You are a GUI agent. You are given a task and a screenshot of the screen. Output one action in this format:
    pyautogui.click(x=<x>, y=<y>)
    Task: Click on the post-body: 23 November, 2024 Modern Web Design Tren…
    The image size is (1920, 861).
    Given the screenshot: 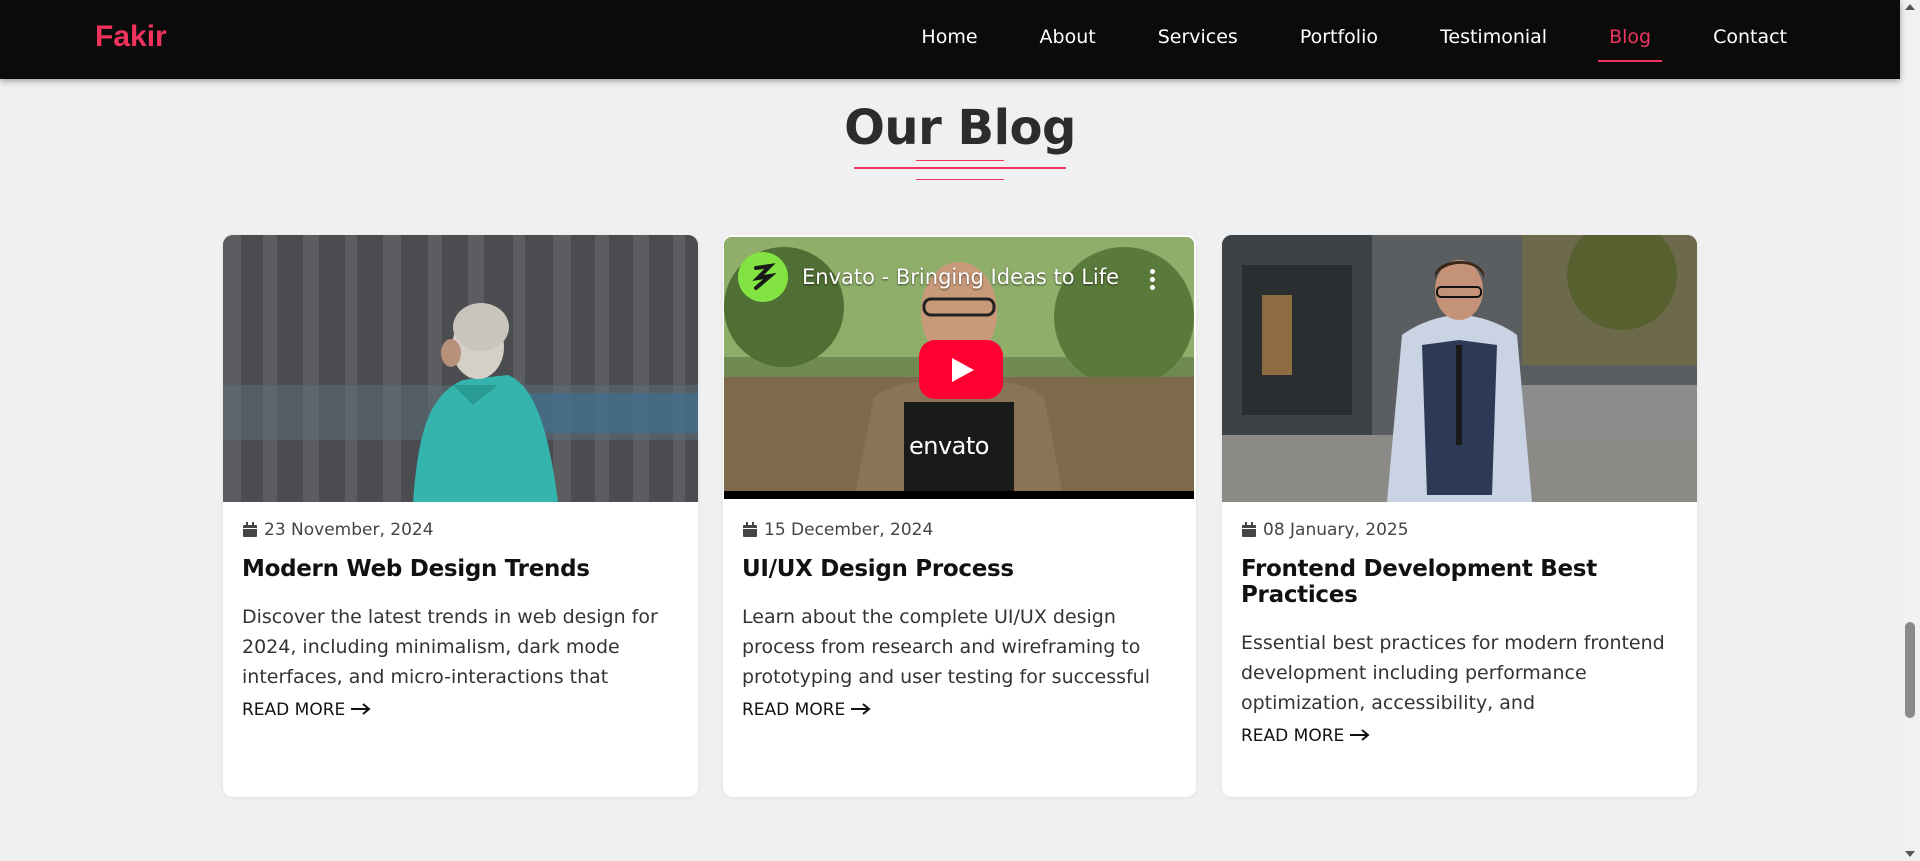 What is the action you would take?
    pyautogui.click(x=460, y=620)
    